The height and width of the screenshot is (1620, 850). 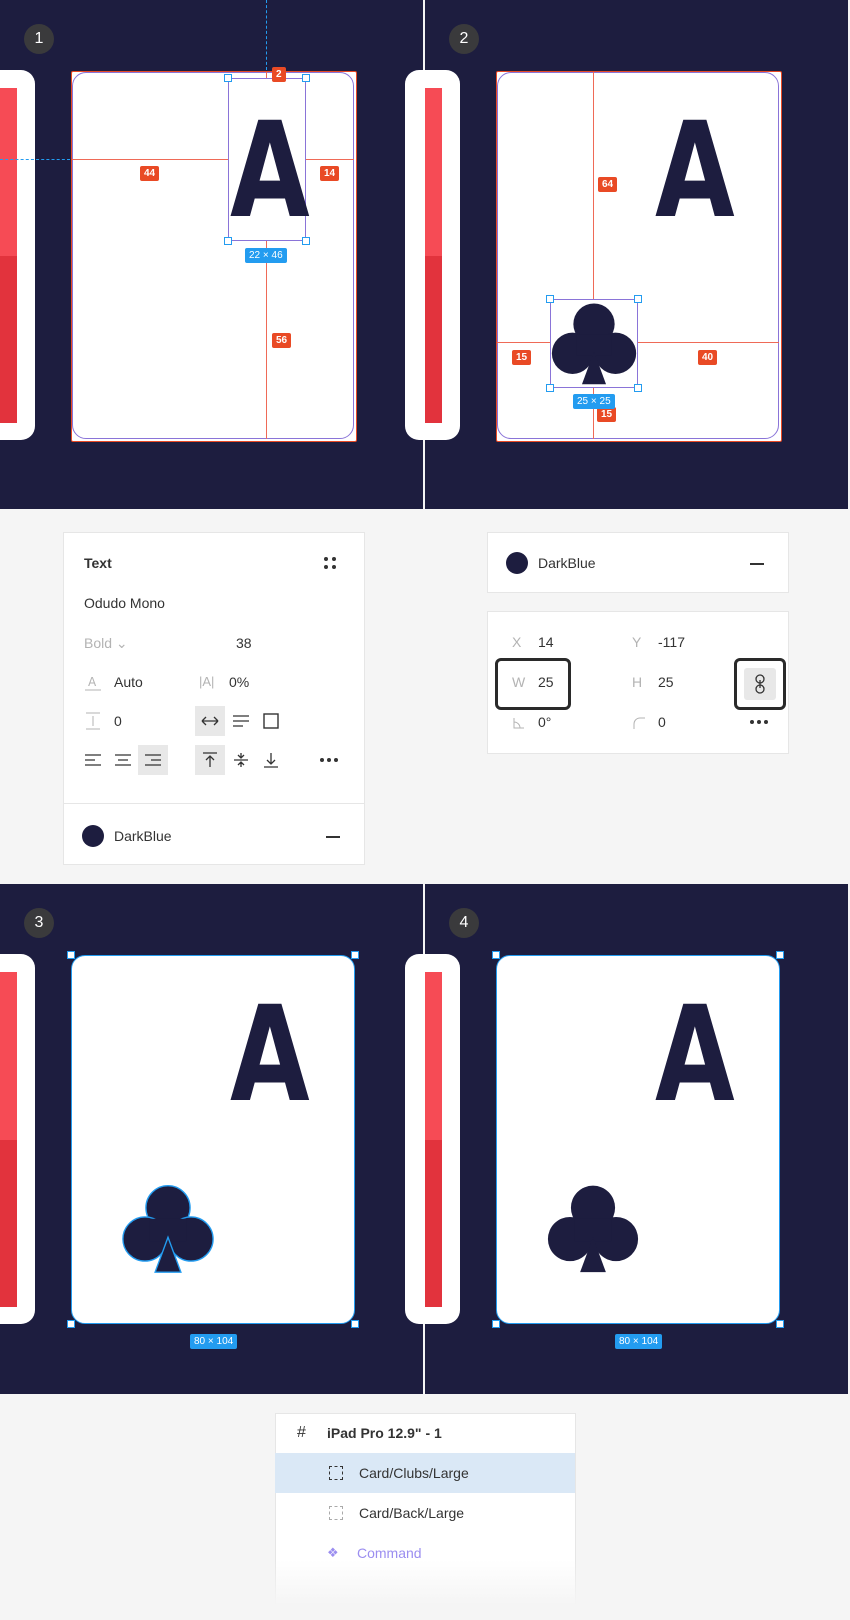 What do you see at coordinates (266, 255) in the screenshot?
I see `size-tag: 22 × 46` at bounding box center [266, 255].